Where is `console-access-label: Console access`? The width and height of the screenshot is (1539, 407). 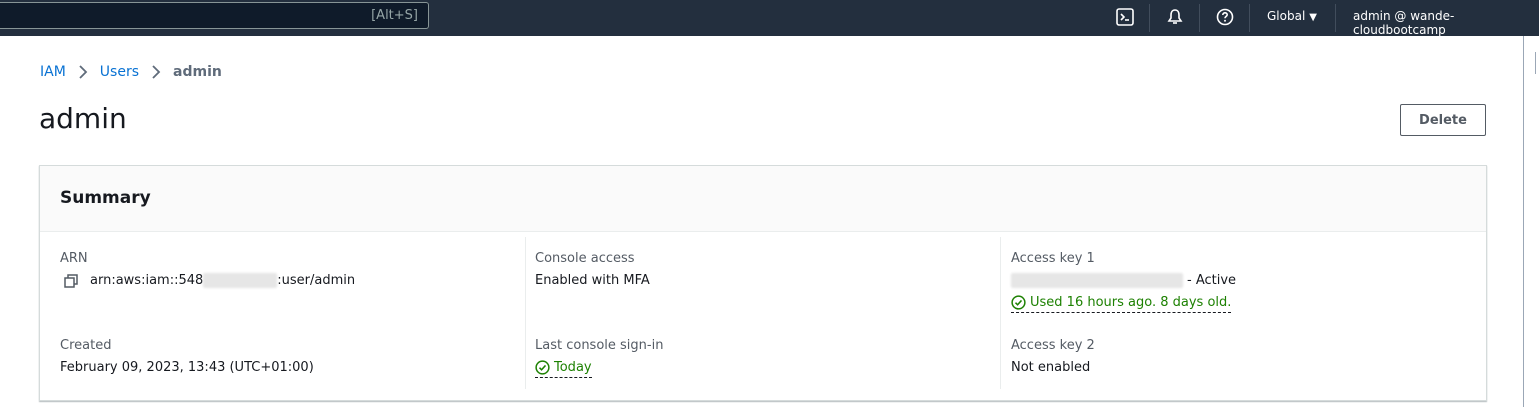 console-access-label: Console access is located at coordinates (585, 258).